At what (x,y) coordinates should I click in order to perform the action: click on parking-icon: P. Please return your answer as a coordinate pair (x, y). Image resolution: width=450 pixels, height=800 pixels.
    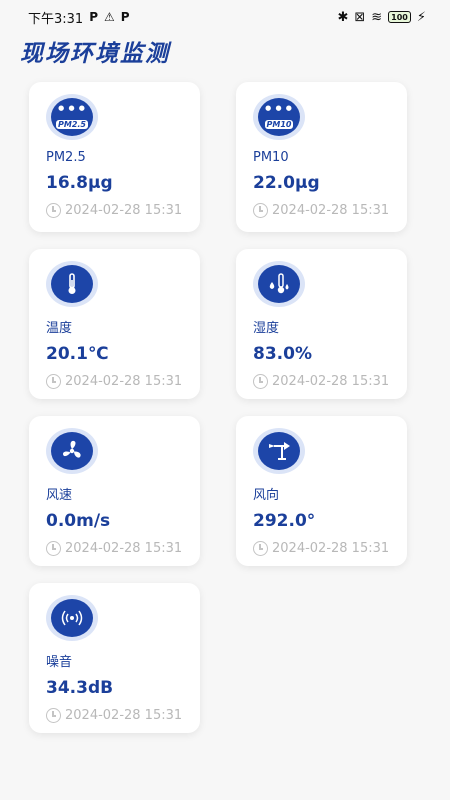
    Looking at the image, I should click on (93, 17).